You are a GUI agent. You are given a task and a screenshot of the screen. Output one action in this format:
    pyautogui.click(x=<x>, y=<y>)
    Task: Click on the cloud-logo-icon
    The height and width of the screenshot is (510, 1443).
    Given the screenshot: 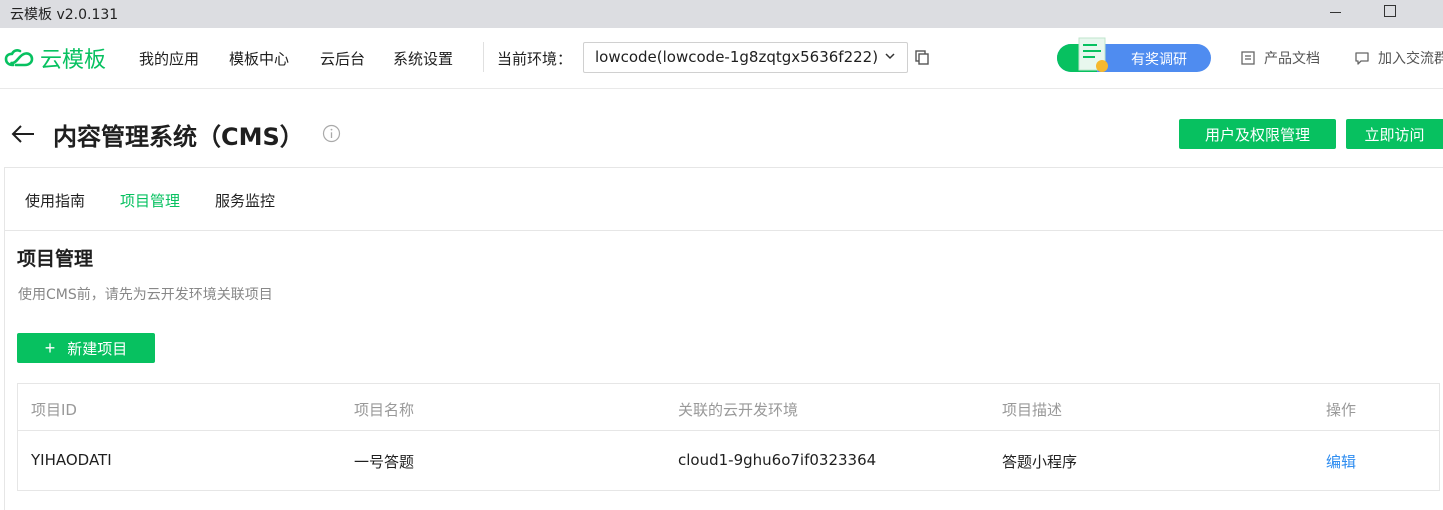 What is the action you would take?
    pyautogui.click(x=19, y=58)
    